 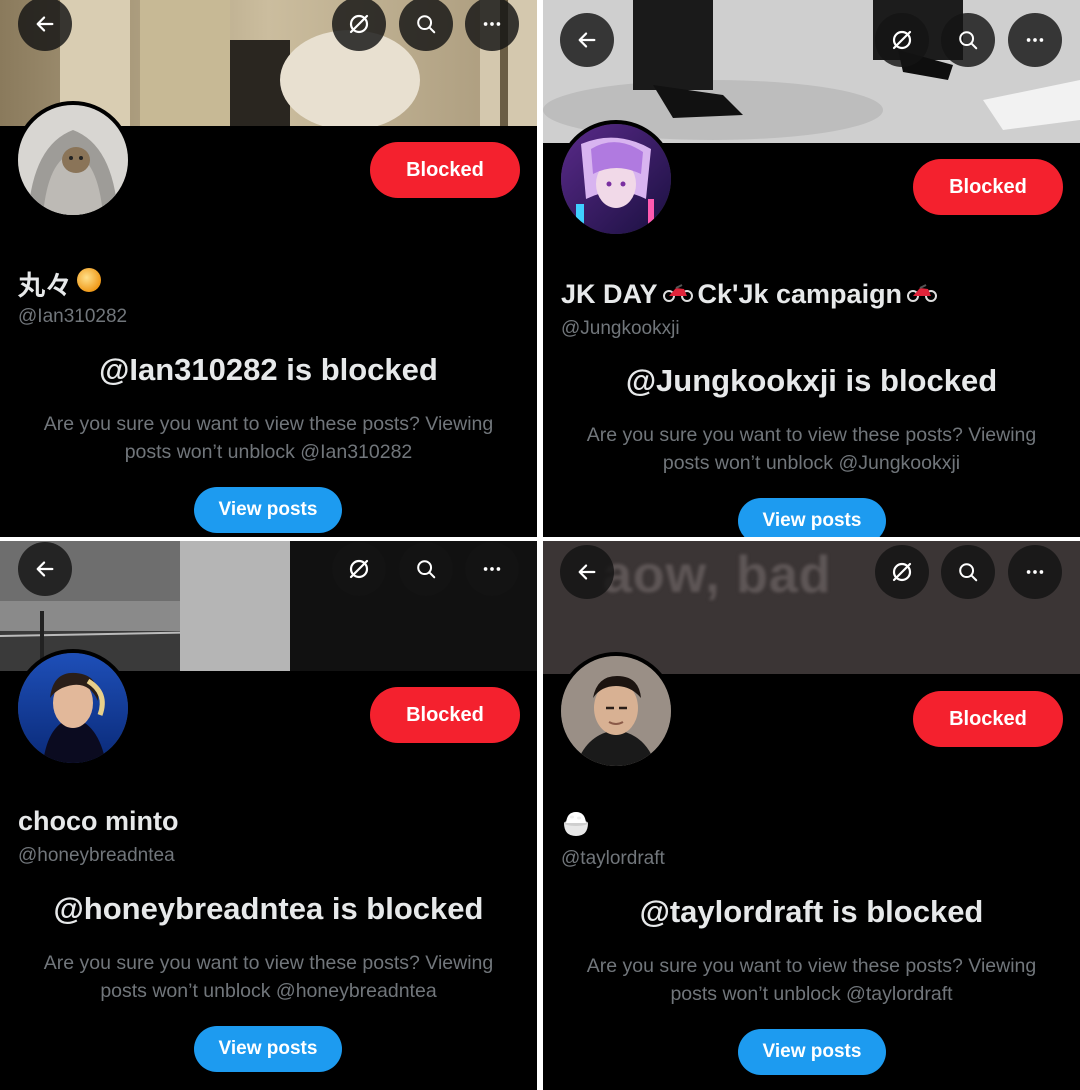 I want to click on blocked-title: @Ian310282 is blocked, so click(x=268, y=369).